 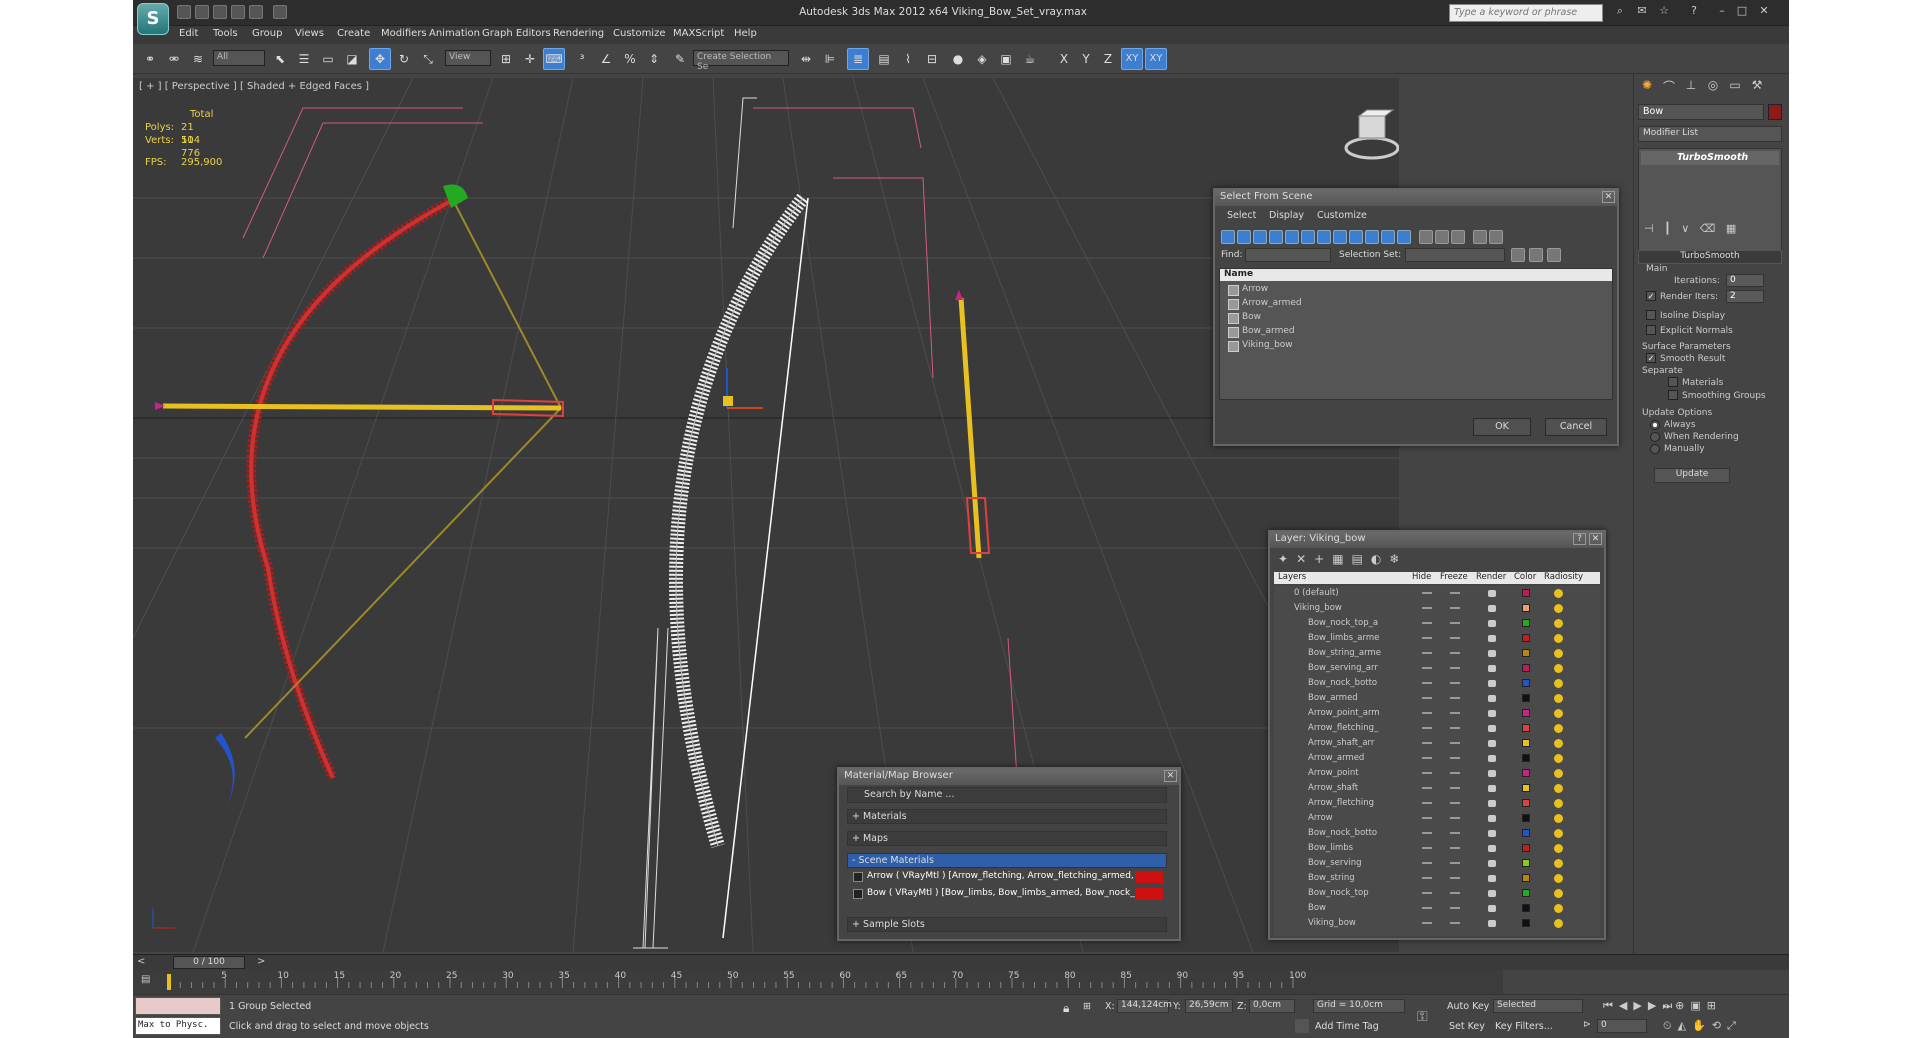 What do you see at coordinates (1682, 1005) in the screenshot?
I see `zoom-all-icon: ⊕` at bounding box center [1682, 1005].